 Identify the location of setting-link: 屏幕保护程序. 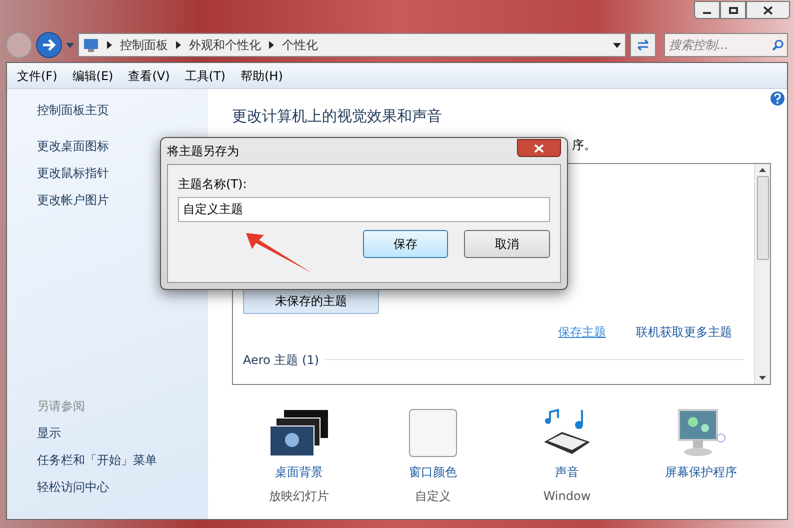
(701, 471).